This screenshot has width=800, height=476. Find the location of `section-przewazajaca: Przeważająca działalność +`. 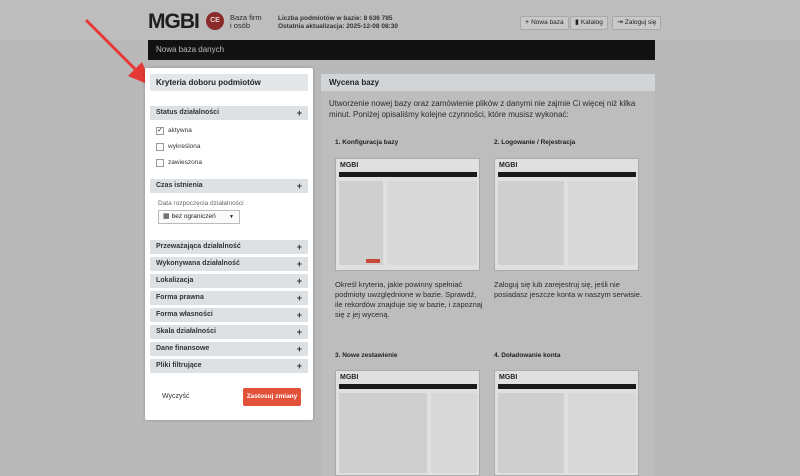

section-przewazajaca: Przeważająca działalność + is located at coordinates (229, 247).